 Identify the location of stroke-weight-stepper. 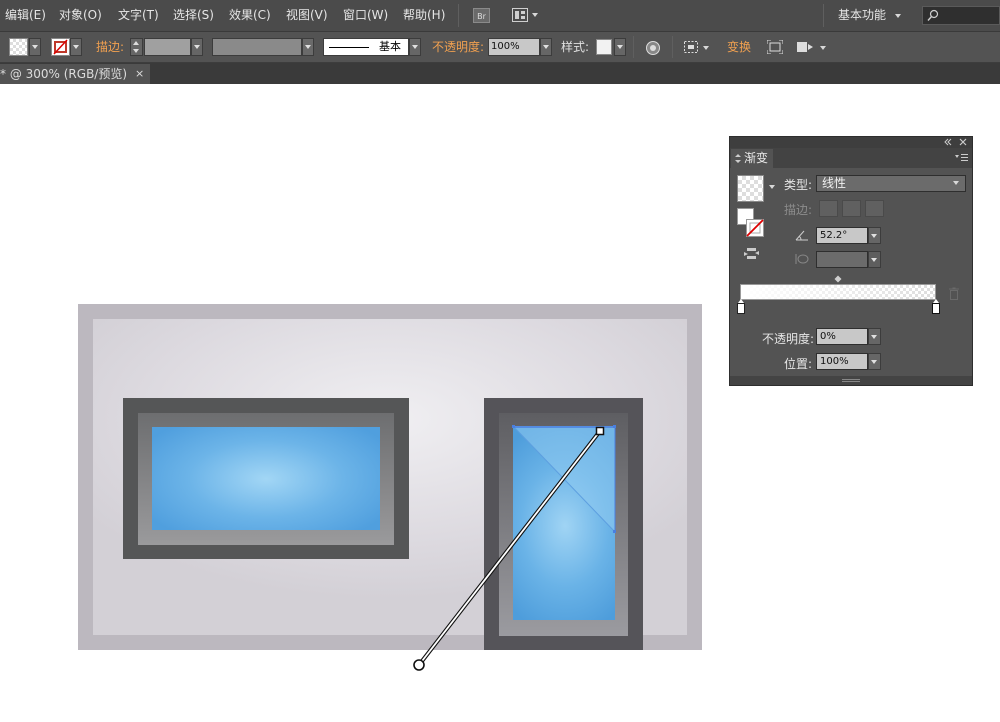
(136, 47).